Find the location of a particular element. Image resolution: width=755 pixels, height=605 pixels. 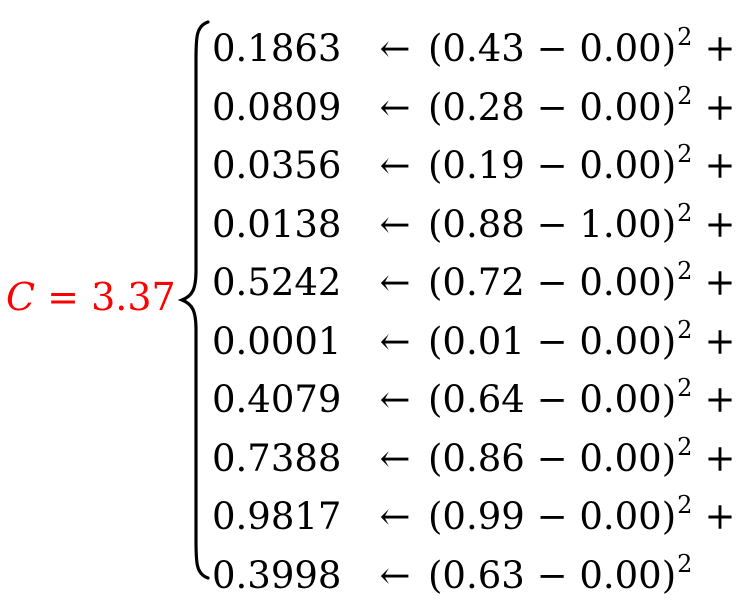

term-row: 0.0001←(0.01 − 0.00)2+ is located at coordinates (473, 330).